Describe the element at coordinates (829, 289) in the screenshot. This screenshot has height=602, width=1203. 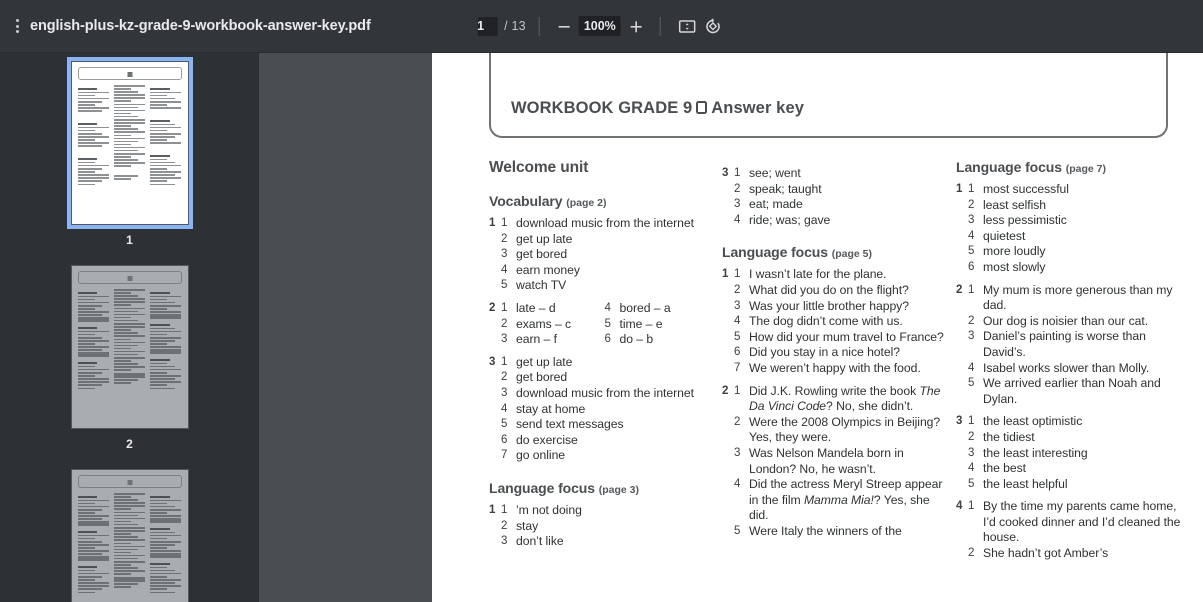
I see `answer-item-text: What did you do on the flight?` at that location.